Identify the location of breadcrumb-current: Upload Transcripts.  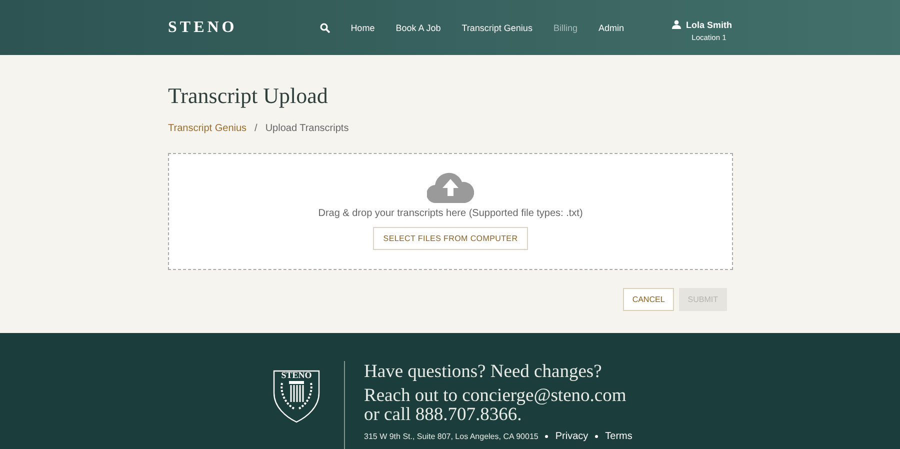
(307, 128).